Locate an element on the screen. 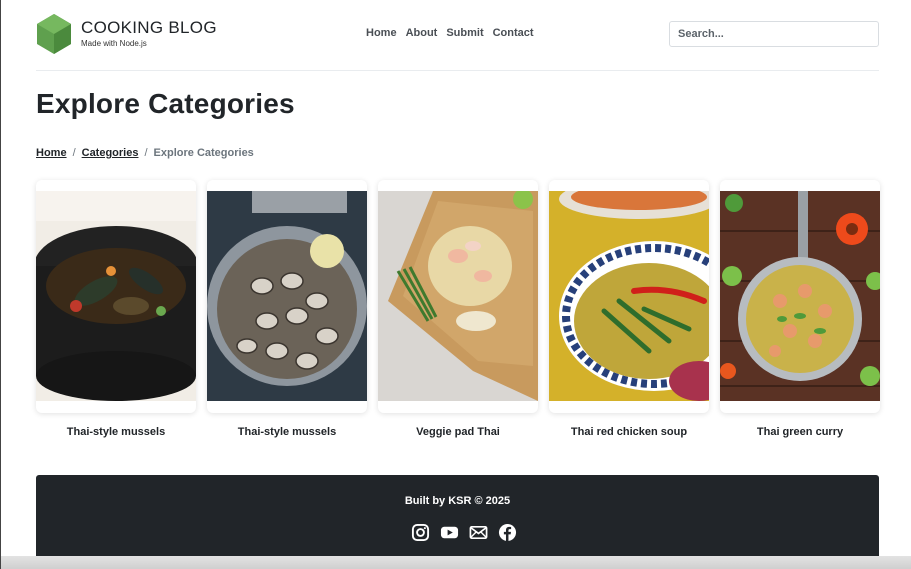  nav-about: About is located at coordinates (422, 33).